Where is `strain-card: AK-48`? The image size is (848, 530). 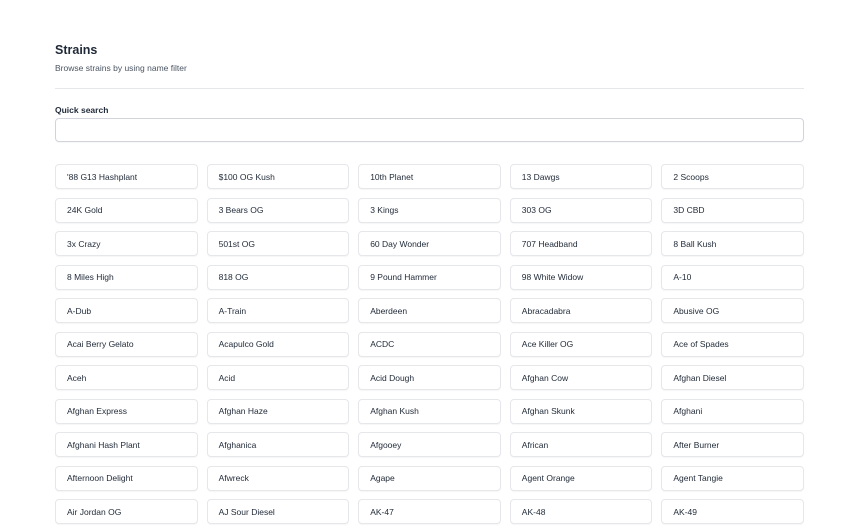
strain-card: AK-48 is located at coordinates (581, 511).